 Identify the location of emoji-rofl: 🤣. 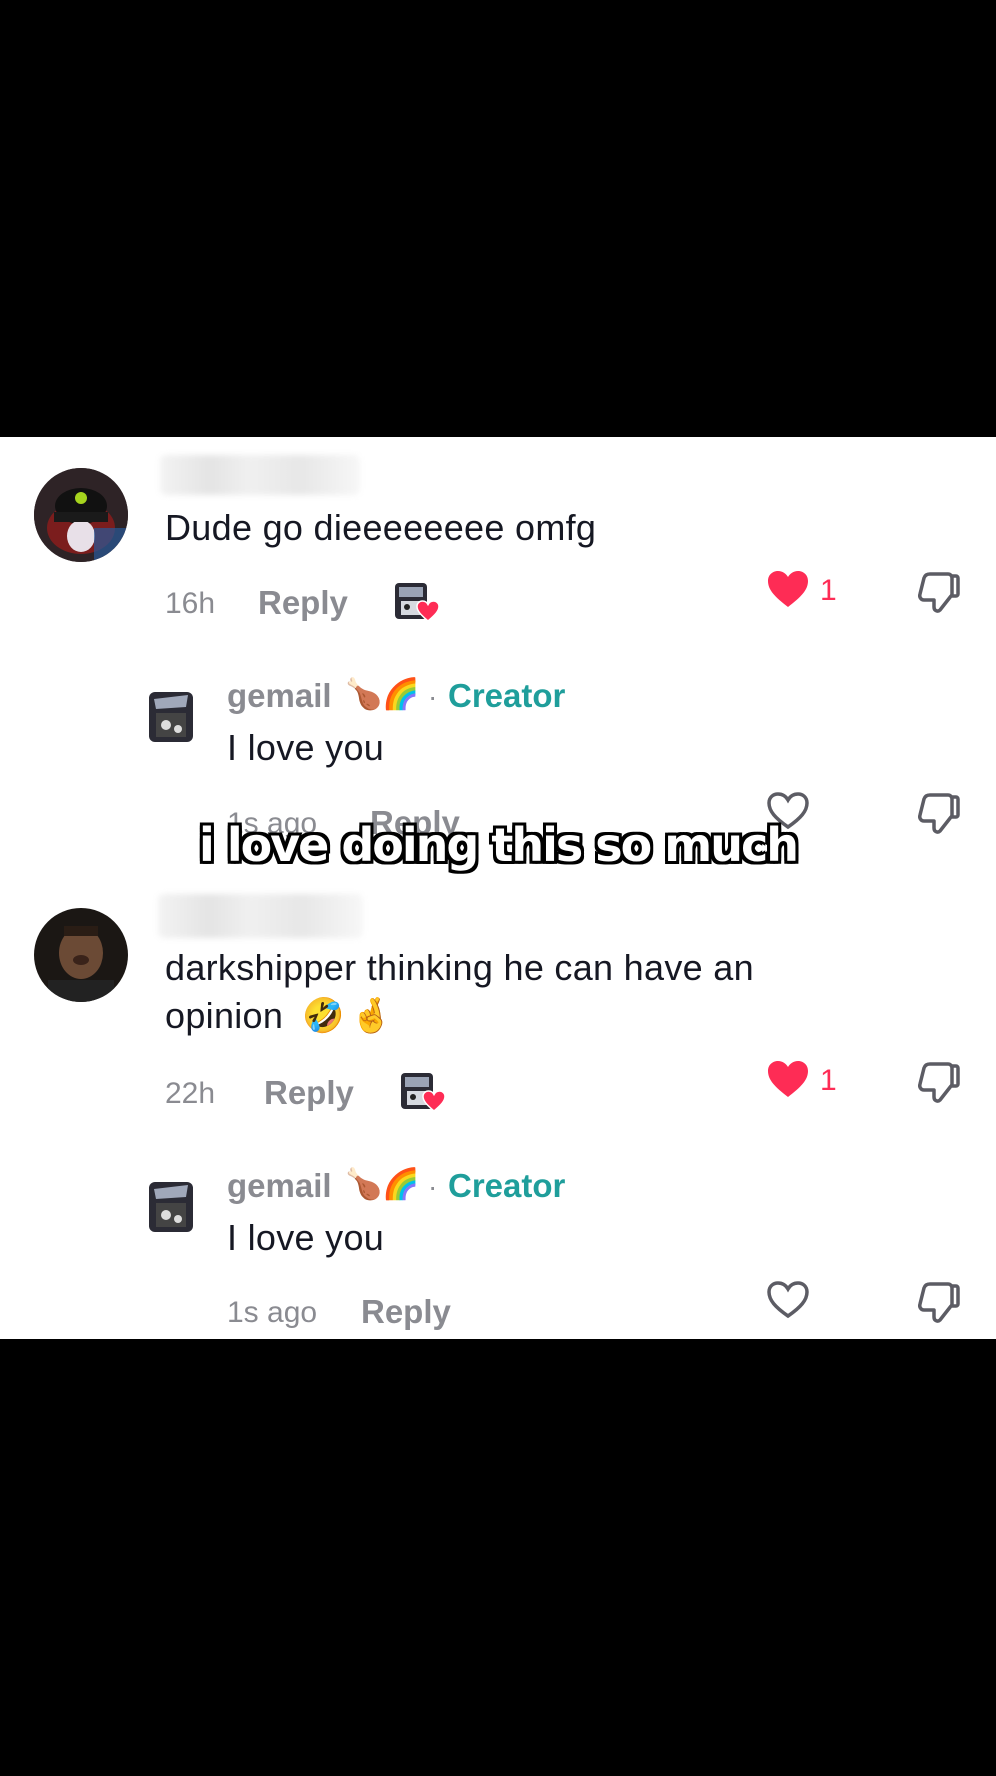
(323, 1016).